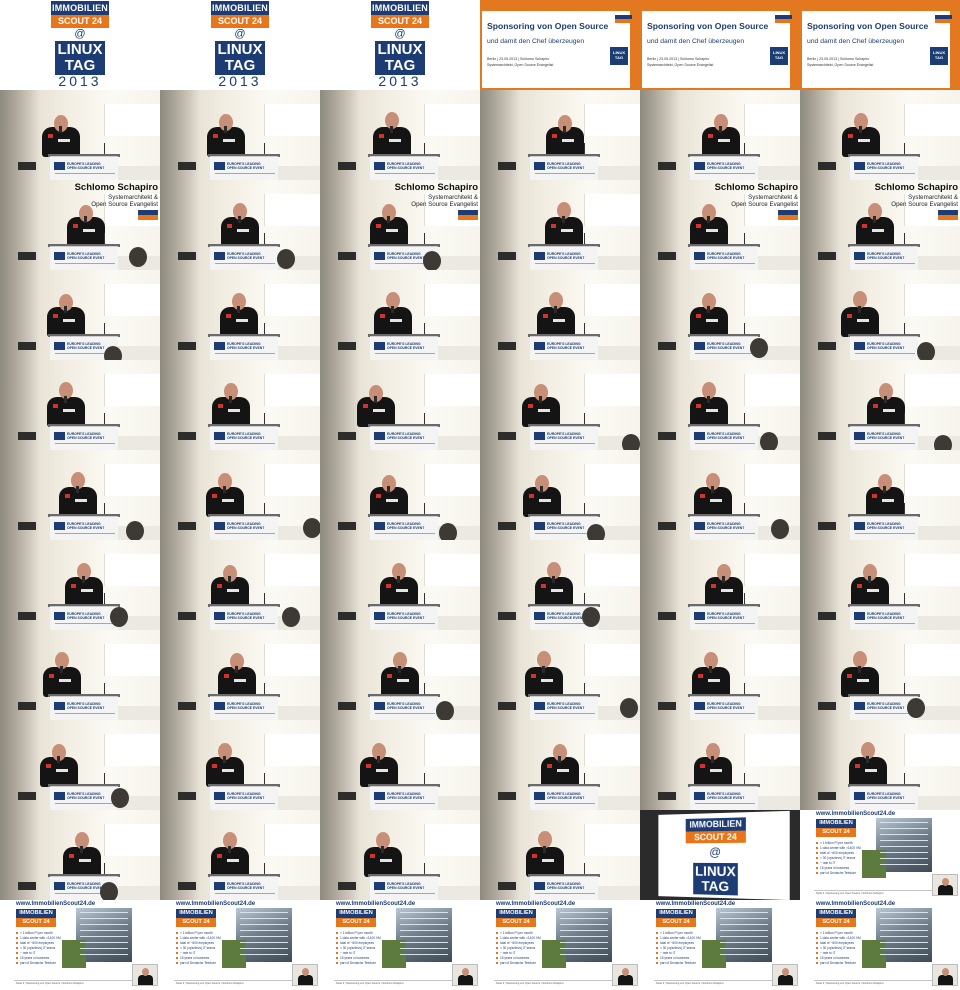  What do you see at coordinates (400, 21) in the screenshot?
I see `scout24-logo-text: SCOUT 24` at bounding box center [400, 21].